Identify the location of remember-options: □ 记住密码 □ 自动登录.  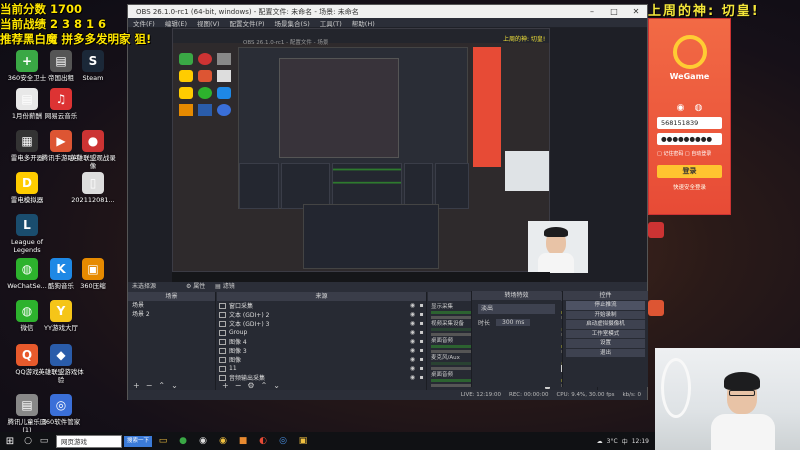
(689, 153).